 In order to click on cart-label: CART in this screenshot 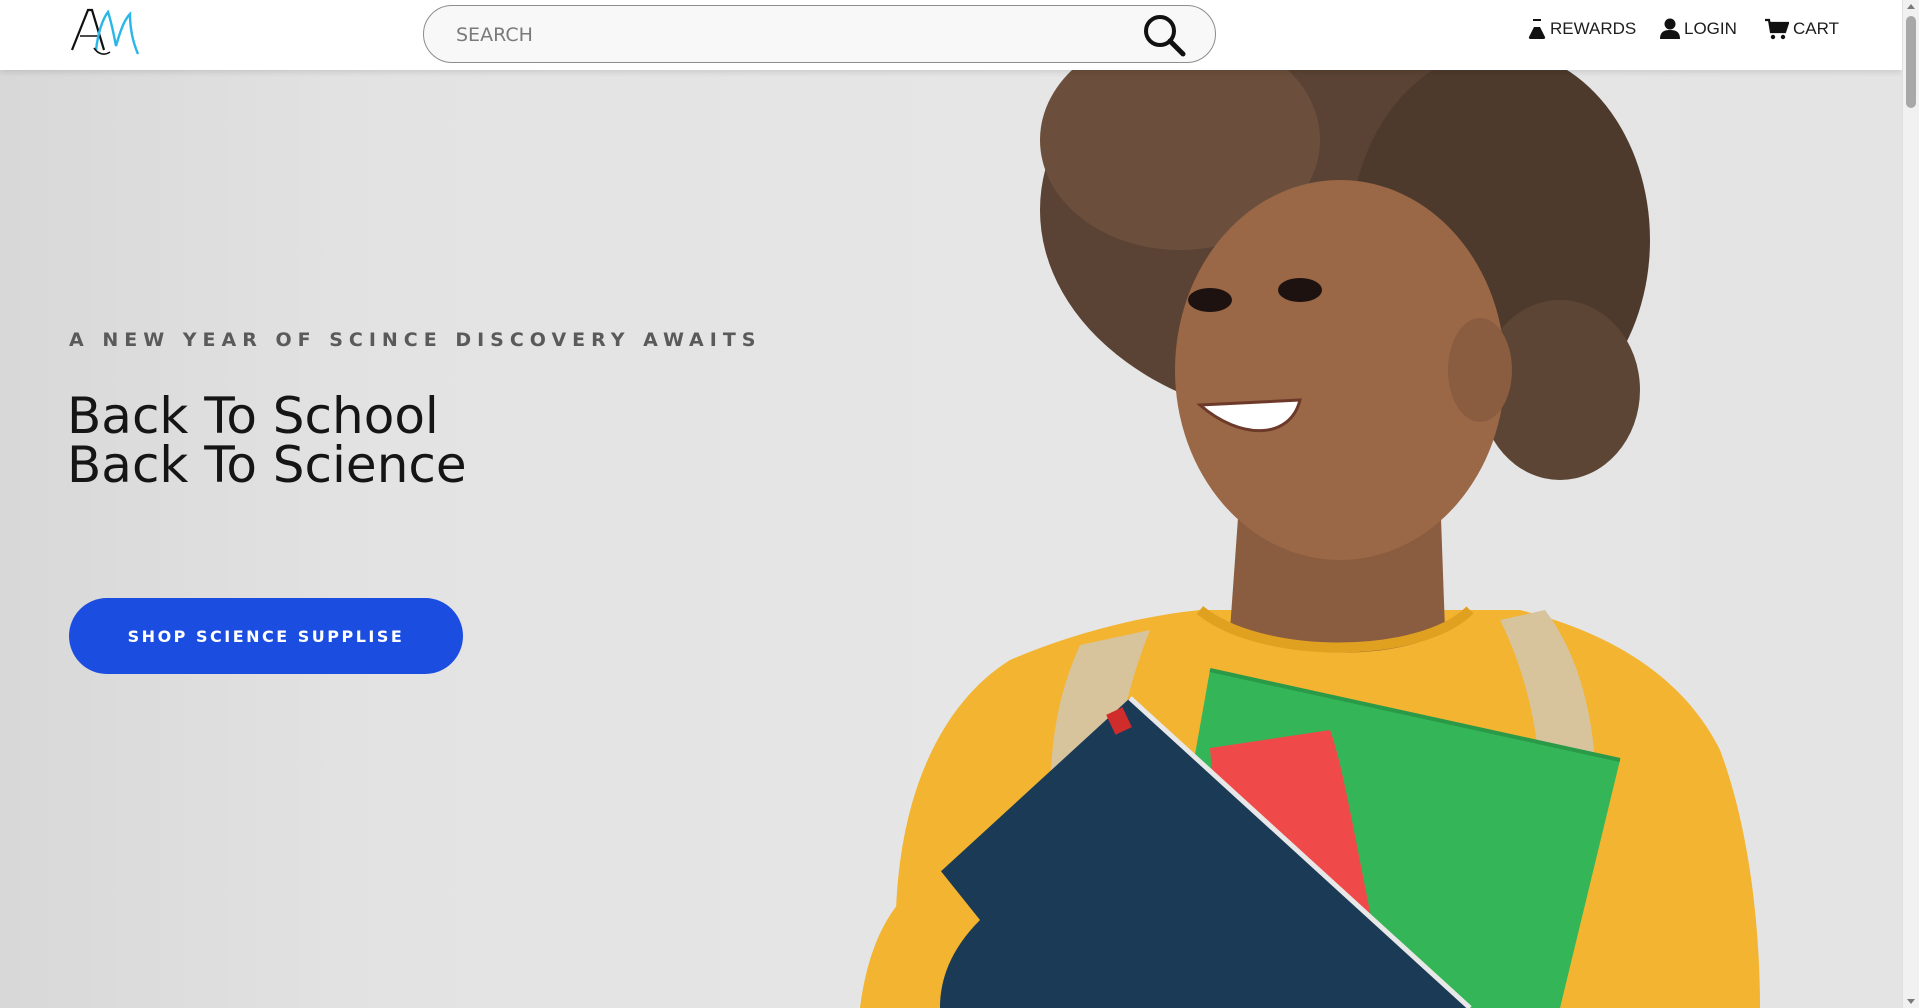, I will do `click(1816, 28)`.